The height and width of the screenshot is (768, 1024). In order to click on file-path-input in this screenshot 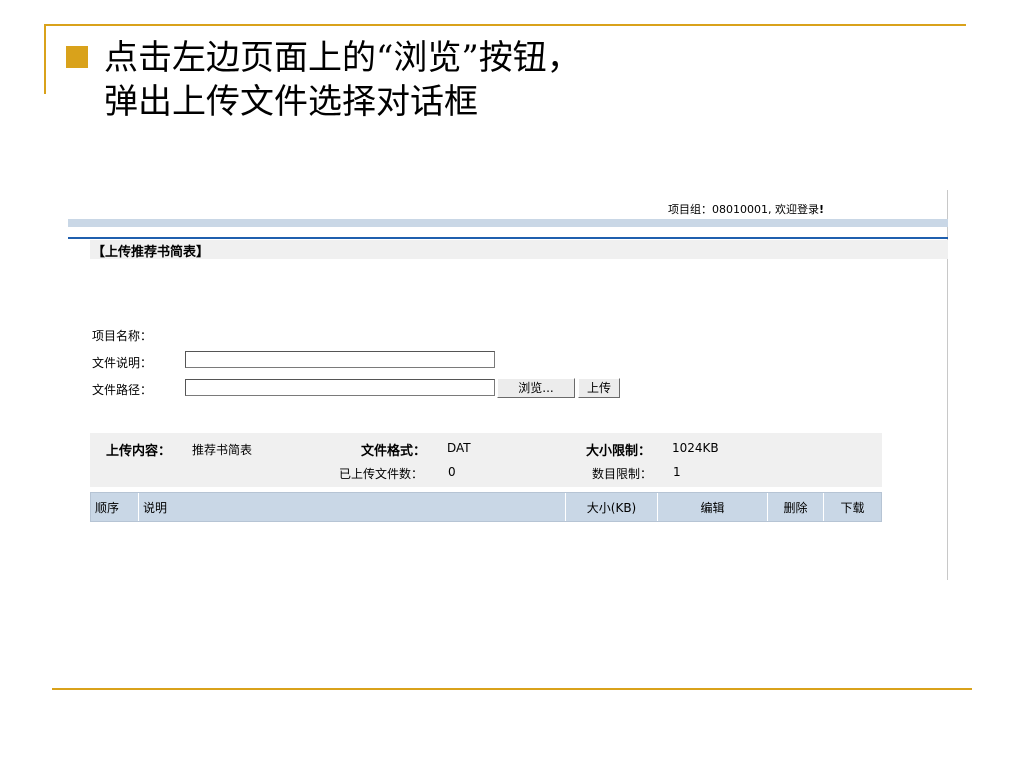, I will do `click(340, 387)`.